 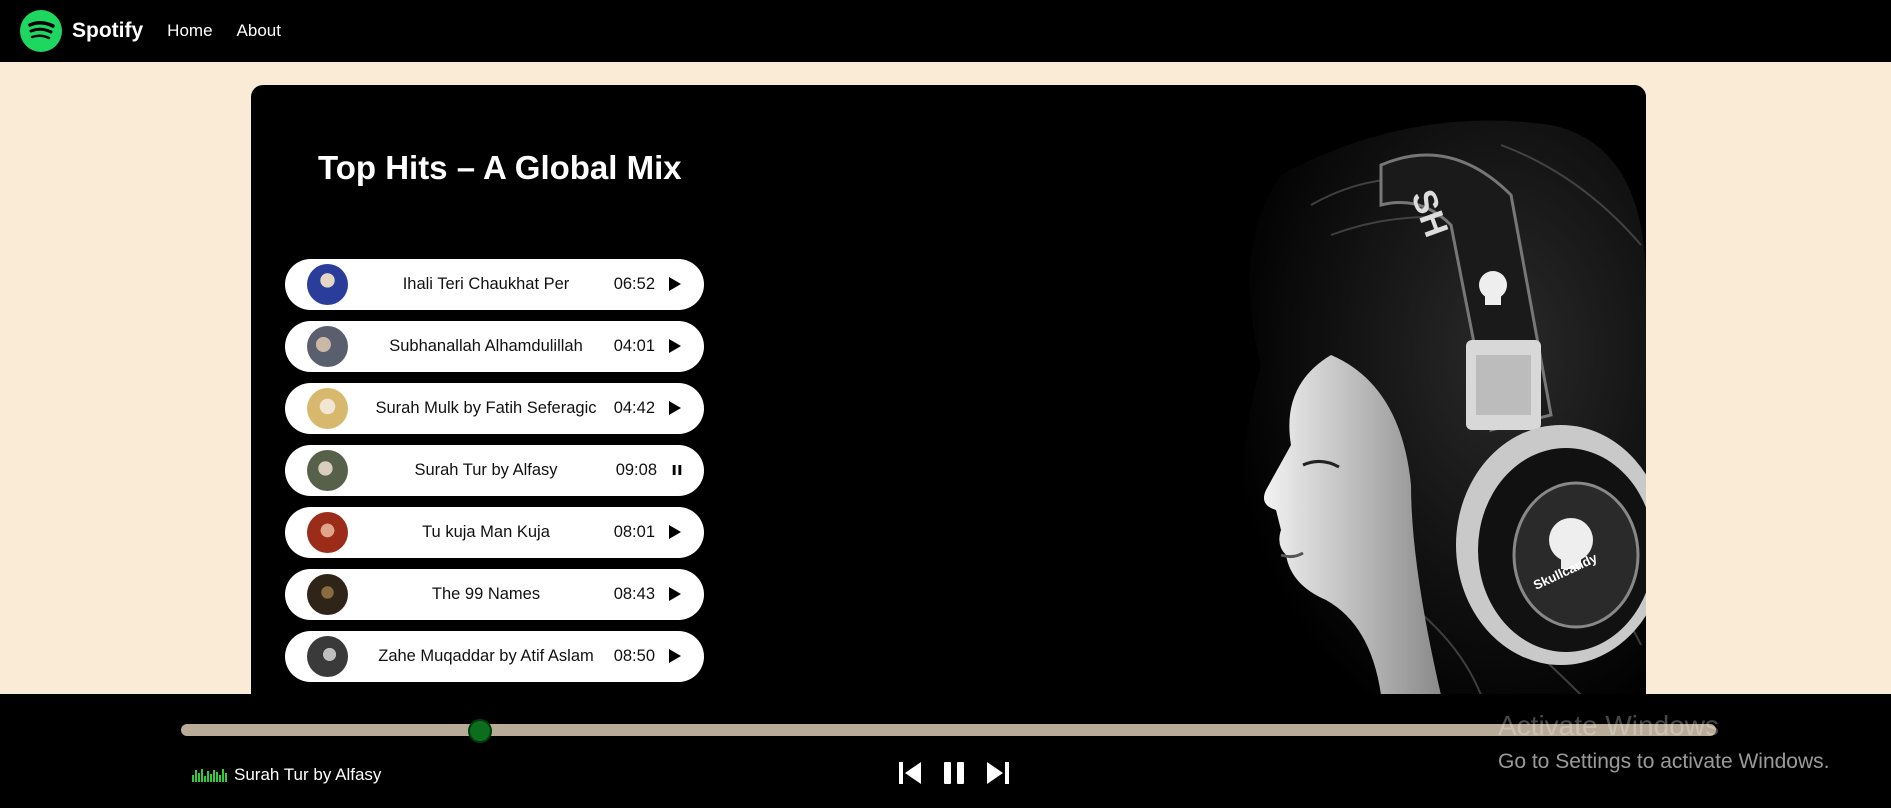 What do you see at coordinates (189, 31) in the screenshot?
I see `nav-link-home: Home` at bounding box center [189, 31].